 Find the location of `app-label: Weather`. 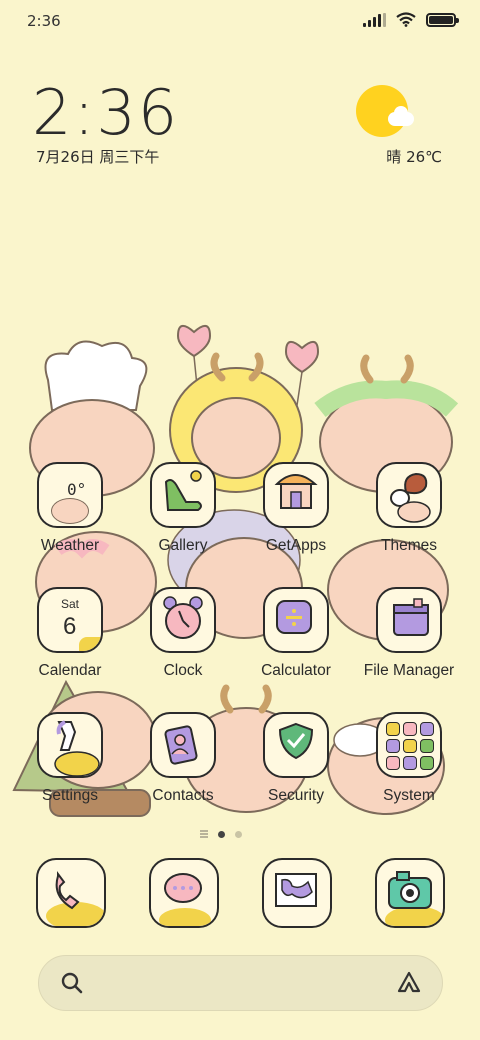

app-label: Weather is located at coordinates (70, 545).